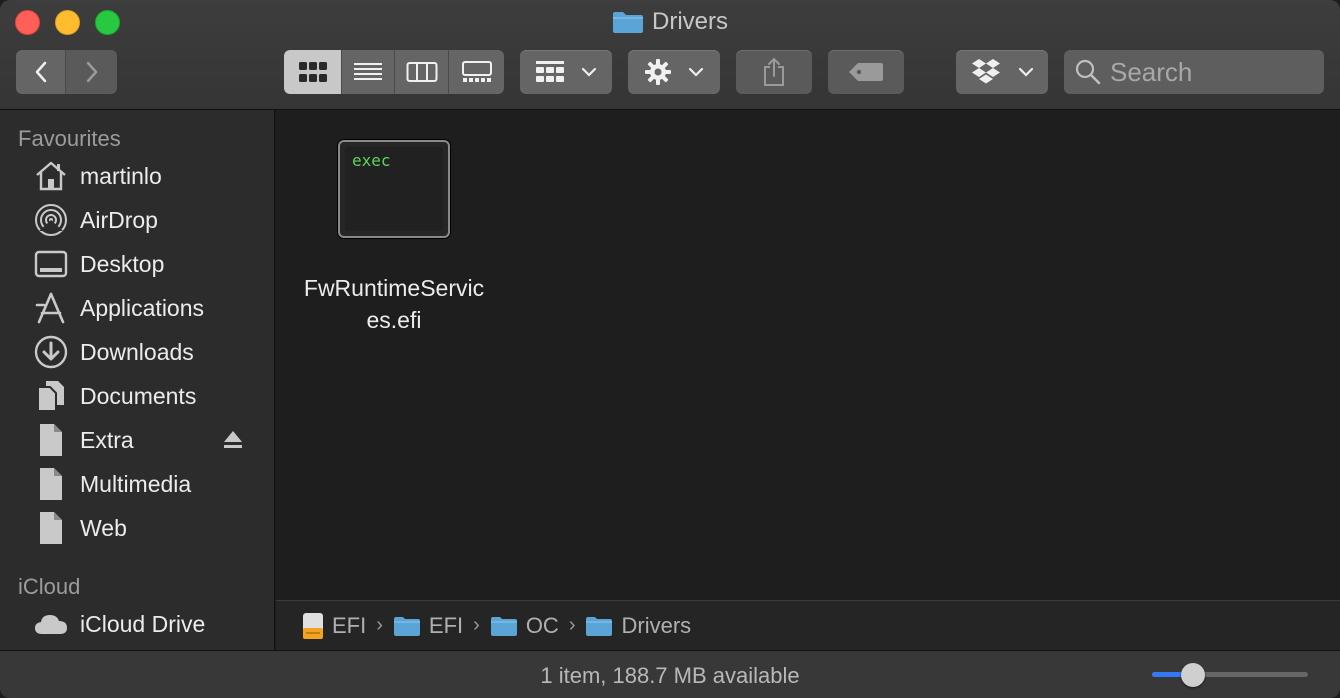  What do you see at coordinates (1088, 72) in the screenshot?
I see `search-icon` at bounding box center [1088, 72].